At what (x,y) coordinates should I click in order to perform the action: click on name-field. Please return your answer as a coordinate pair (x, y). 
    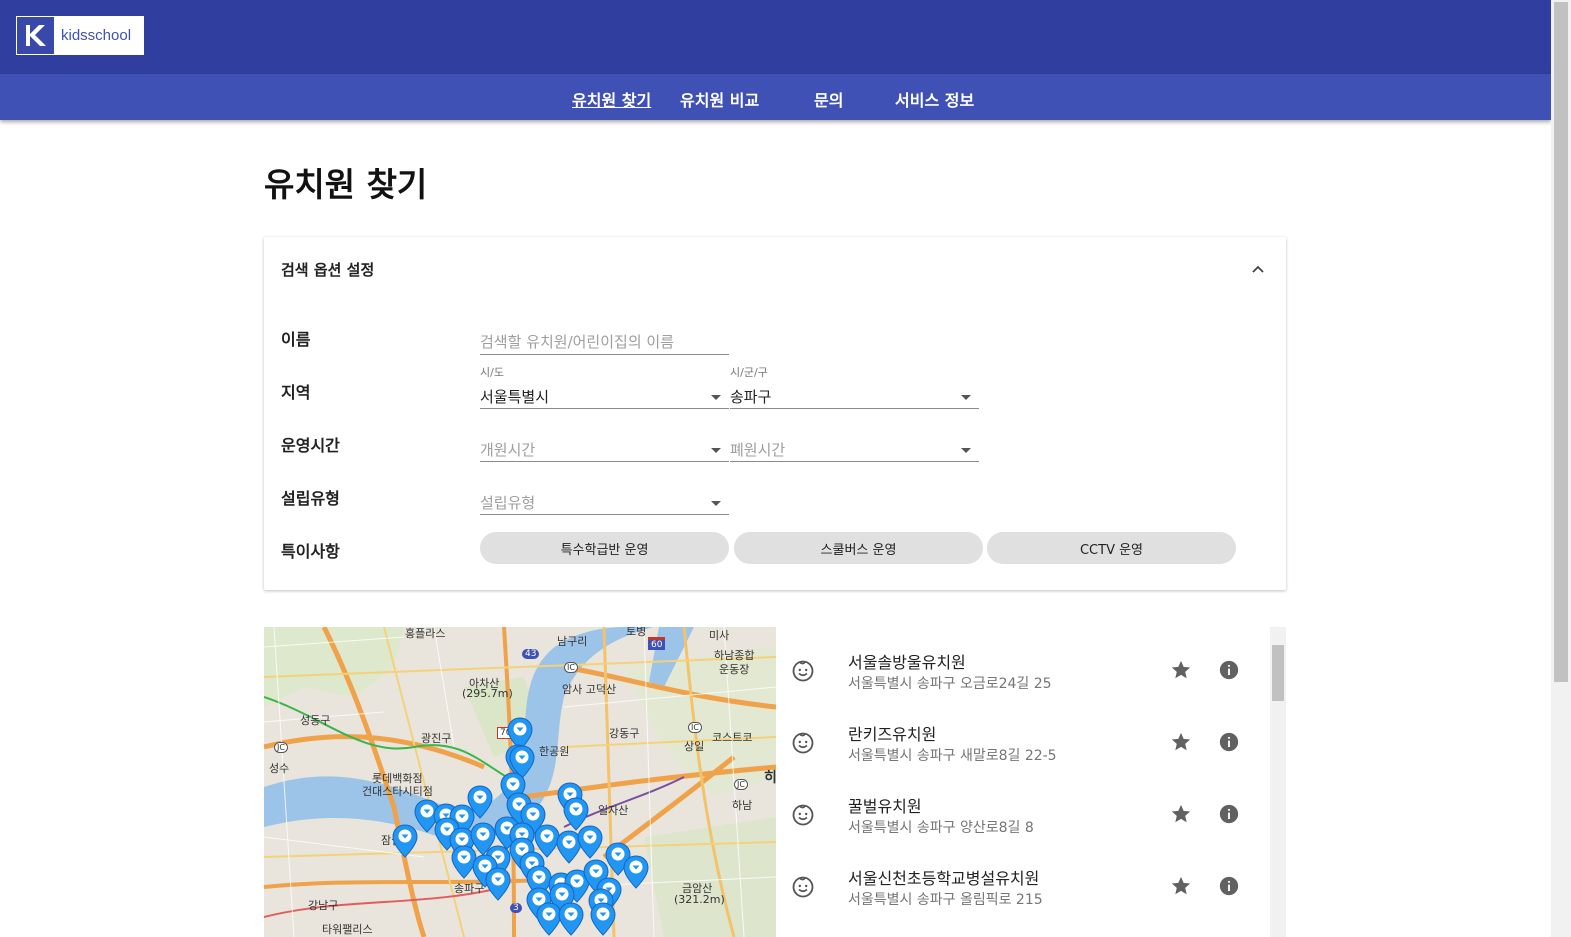
    Looking at the image, I should click on (604, 342).